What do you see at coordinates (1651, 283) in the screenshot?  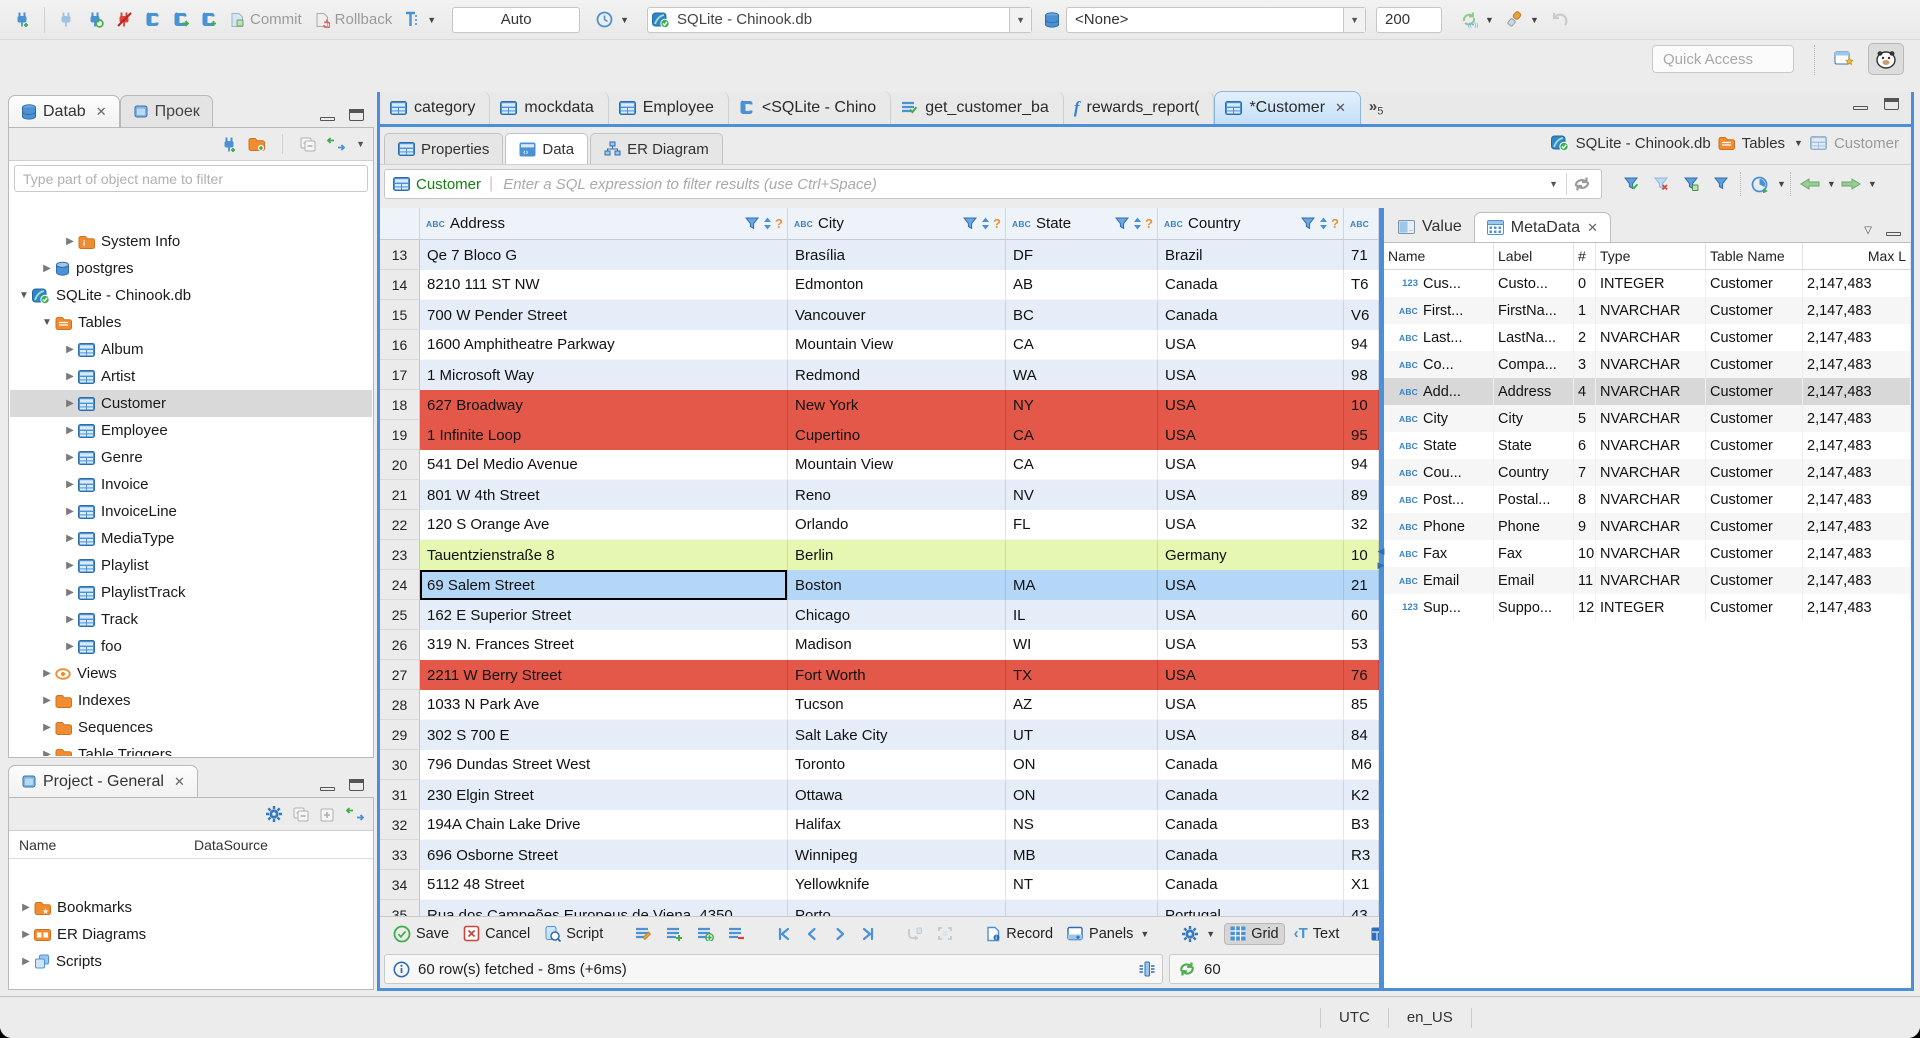 I see `meta-cell-type: INTEGER` at bounding box center [1651, 283].